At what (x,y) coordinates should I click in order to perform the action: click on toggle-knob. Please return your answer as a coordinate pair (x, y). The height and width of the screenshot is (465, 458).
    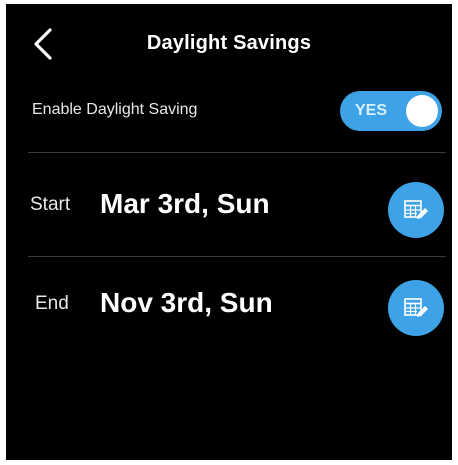
    Looking at the image, I should click on (422, 111).